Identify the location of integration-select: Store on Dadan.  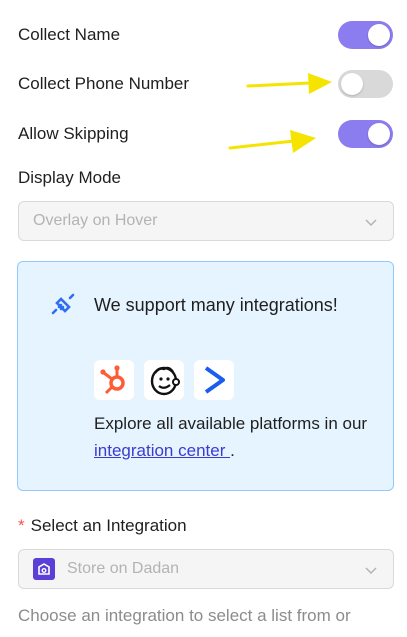
(206, 569).